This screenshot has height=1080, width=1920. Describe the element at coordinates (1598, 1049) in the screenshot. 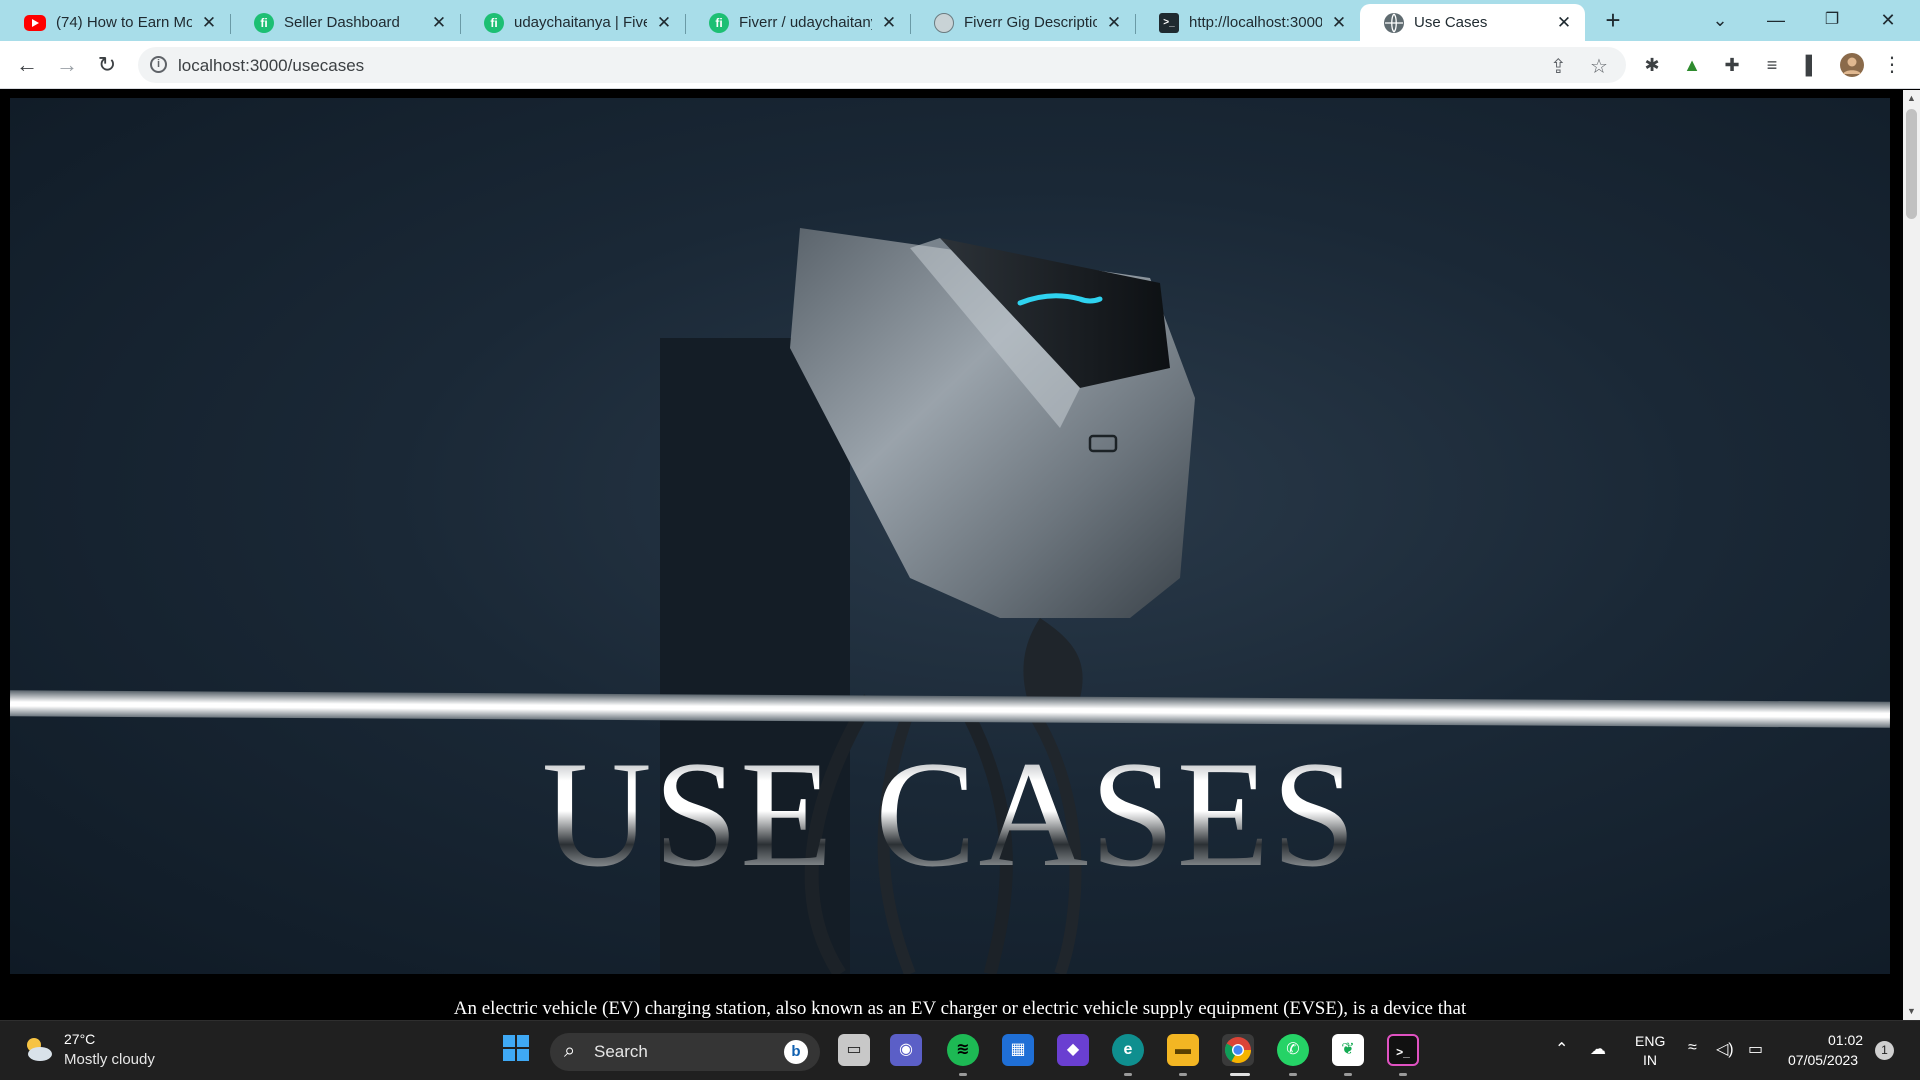

I see `onedrive-cloud-icon: ☁` at that location.